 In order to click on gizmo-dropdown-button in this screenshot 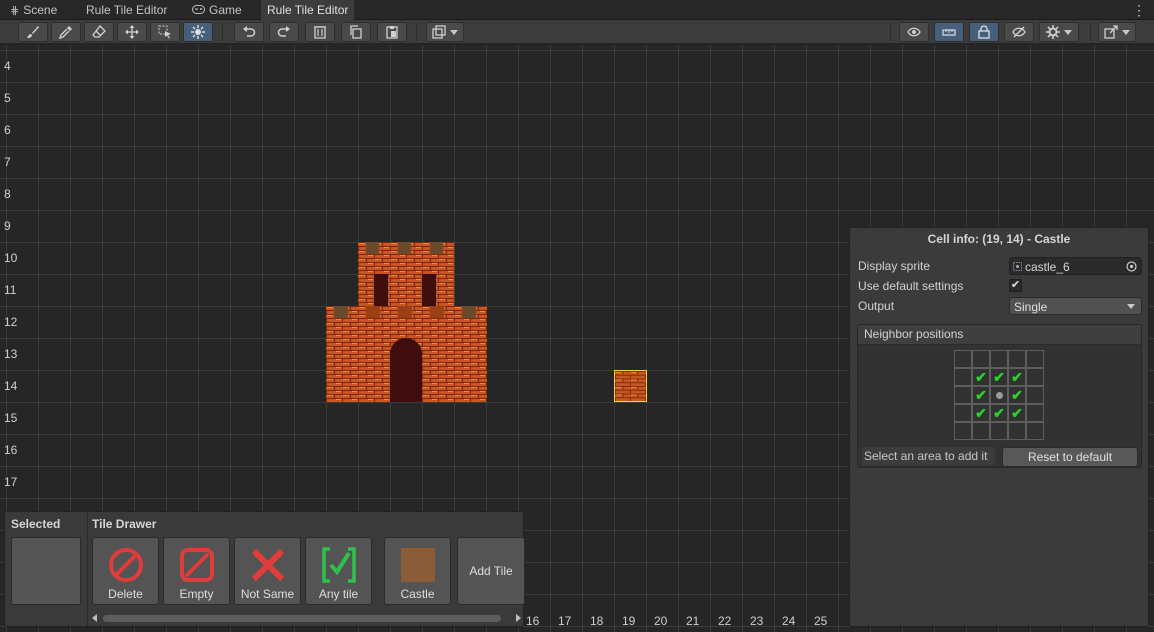, I will do `click(445, 32)`.